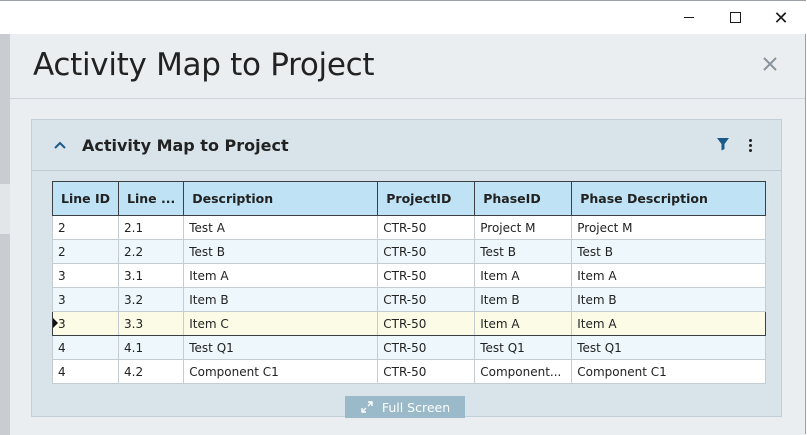  I want to click on more-vertical-icon, so click(750, 145).